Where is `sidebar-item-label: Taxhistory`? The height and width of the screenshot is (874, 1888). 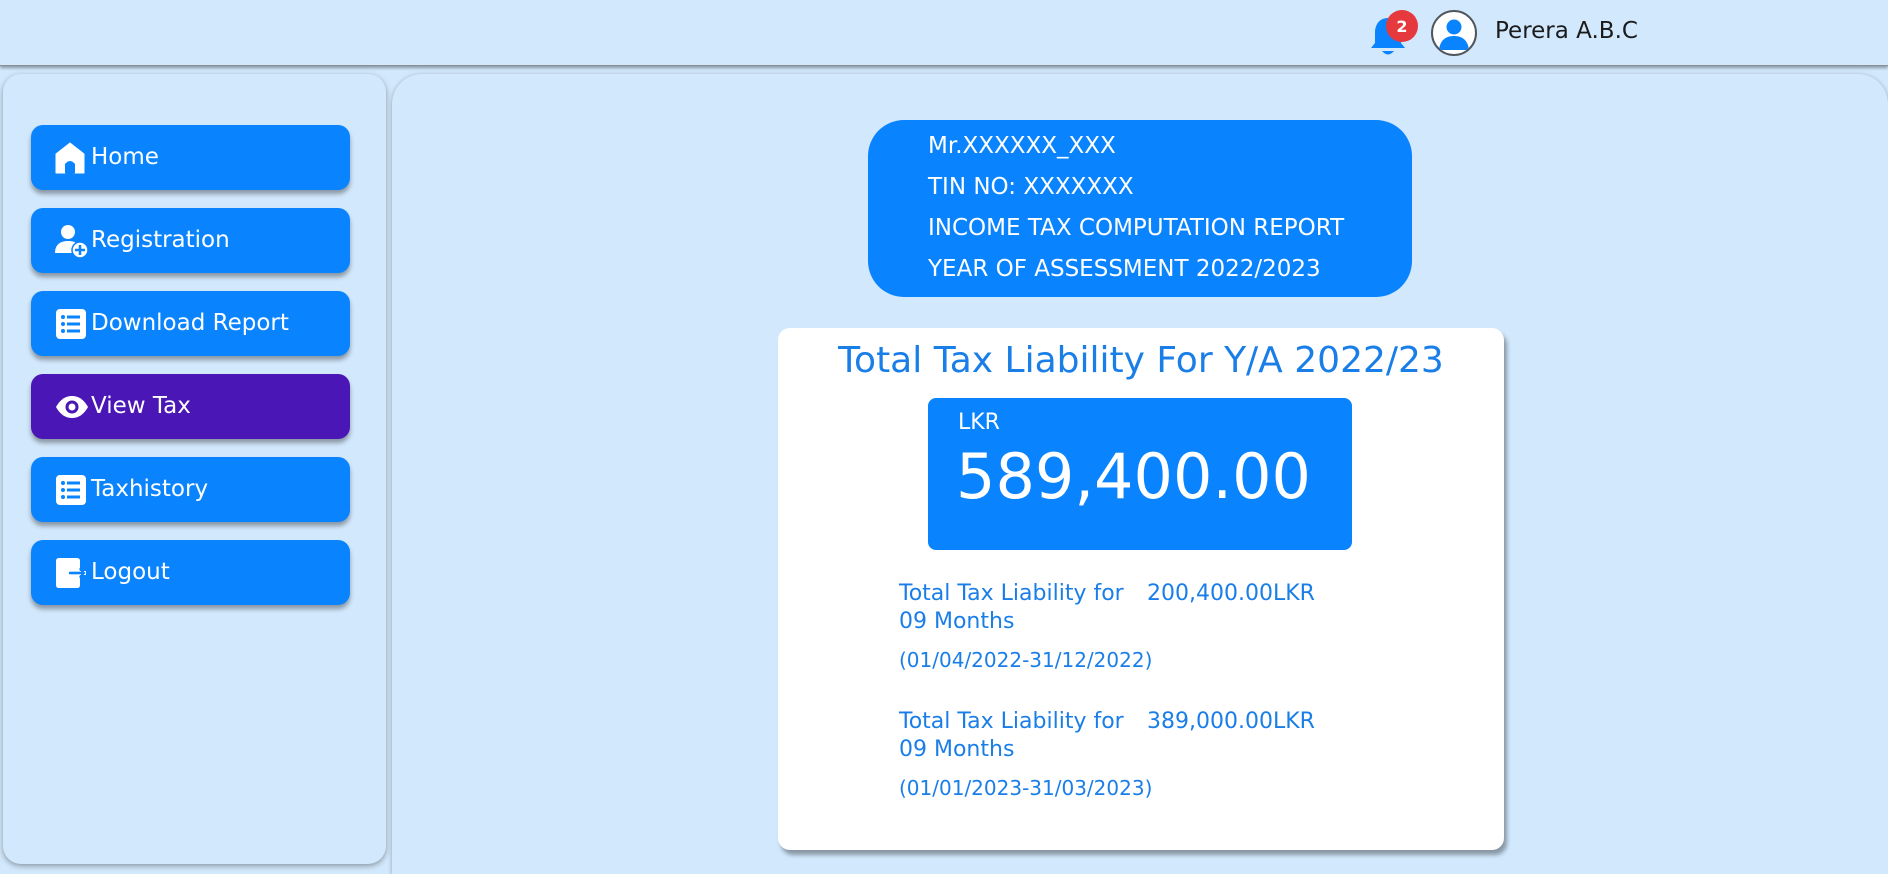 sidebar-item-label: Taxhistory is located at coordinates (150, 489).